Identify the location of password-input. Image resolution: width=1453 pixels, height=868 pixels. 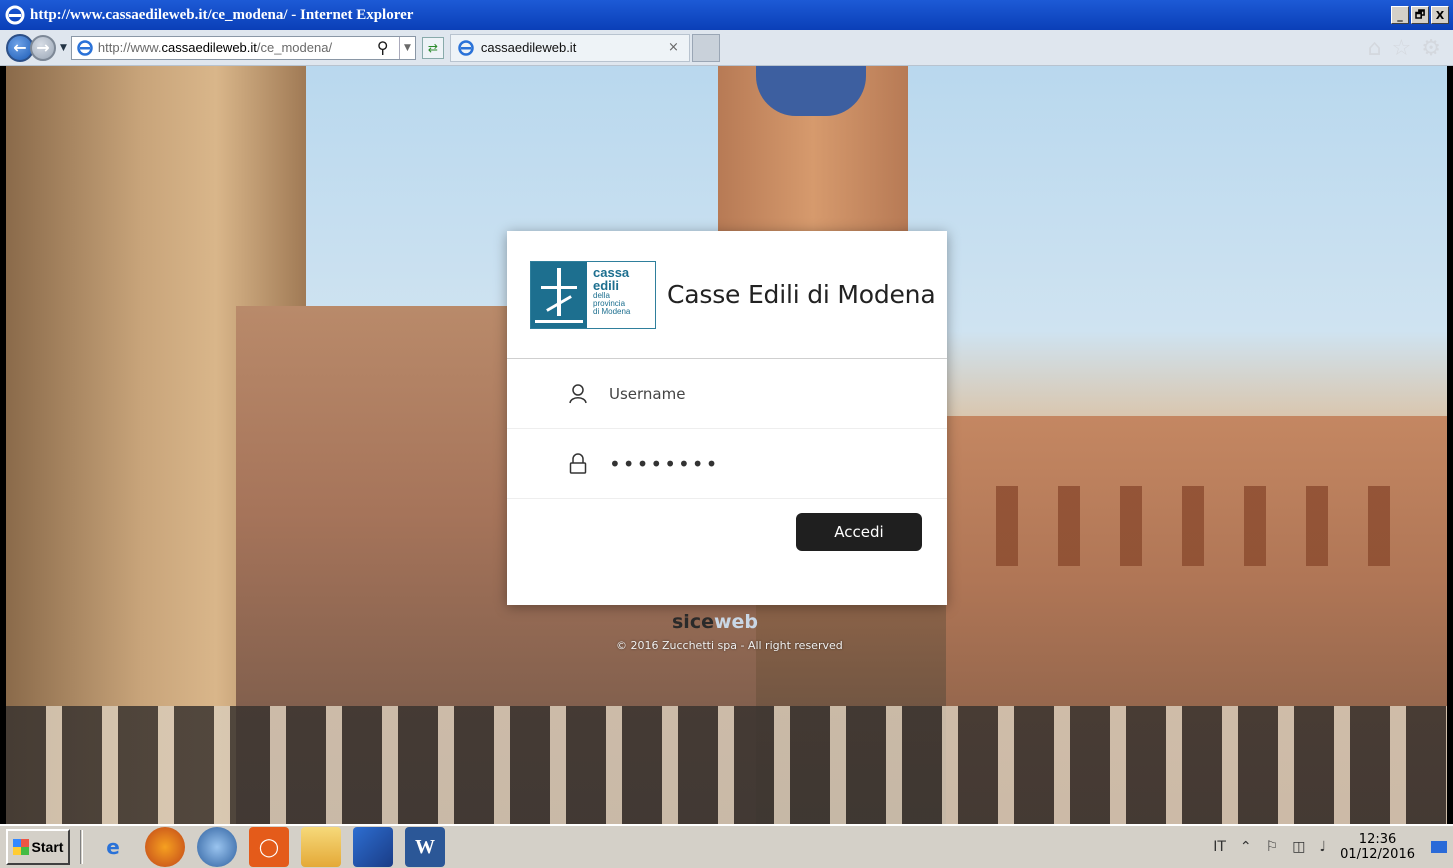
(759, 463).